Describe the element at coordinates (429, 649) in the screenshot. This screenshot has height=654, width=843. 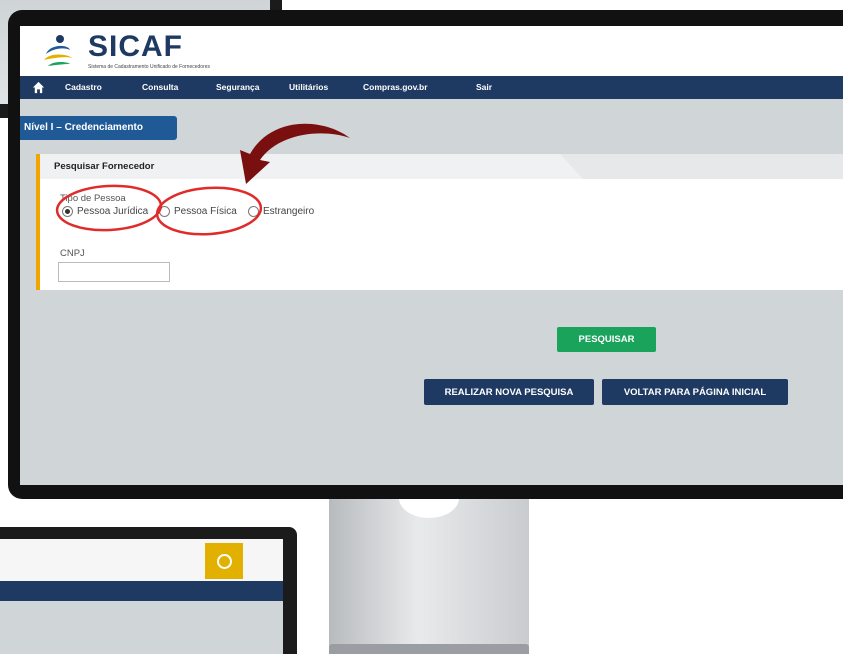
I see `stand-base` at that location.